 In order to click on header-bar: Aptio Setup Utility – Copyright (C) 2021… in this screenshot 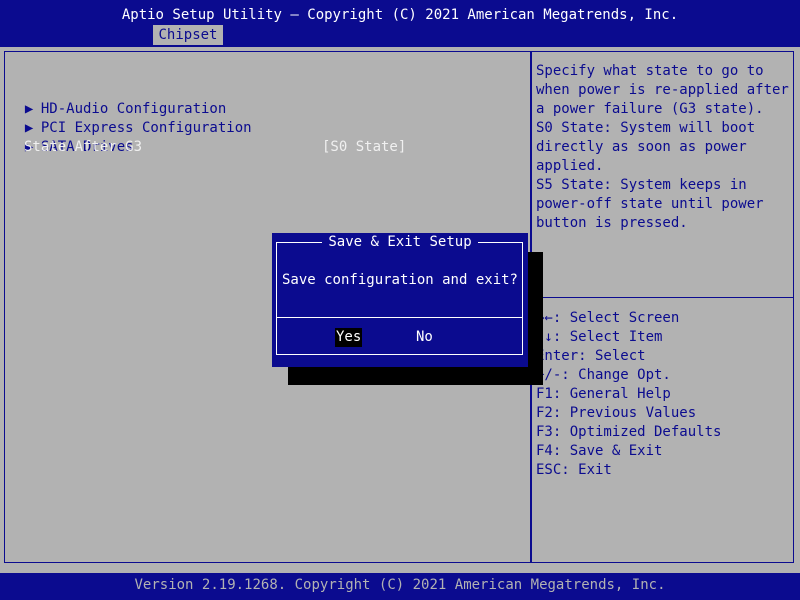, I will do `click(400, 23)`.